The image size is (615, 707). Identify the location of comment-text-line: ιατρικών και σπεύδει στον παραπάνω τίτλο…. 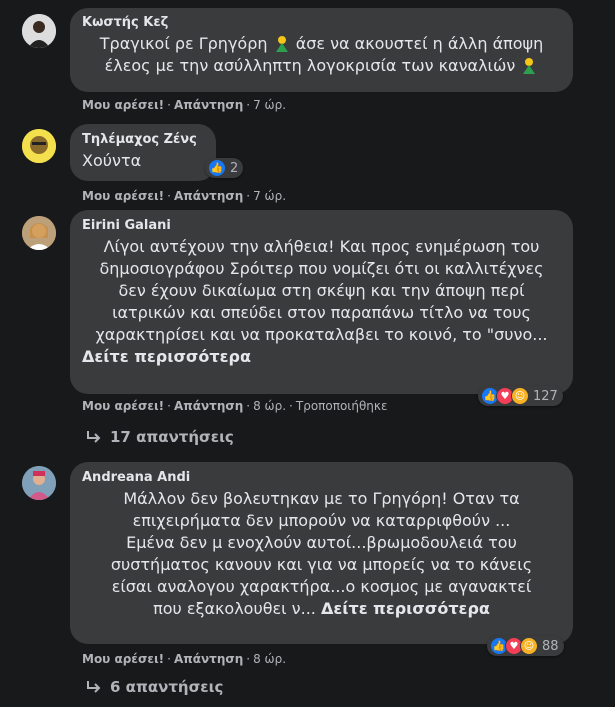
(321, 312).